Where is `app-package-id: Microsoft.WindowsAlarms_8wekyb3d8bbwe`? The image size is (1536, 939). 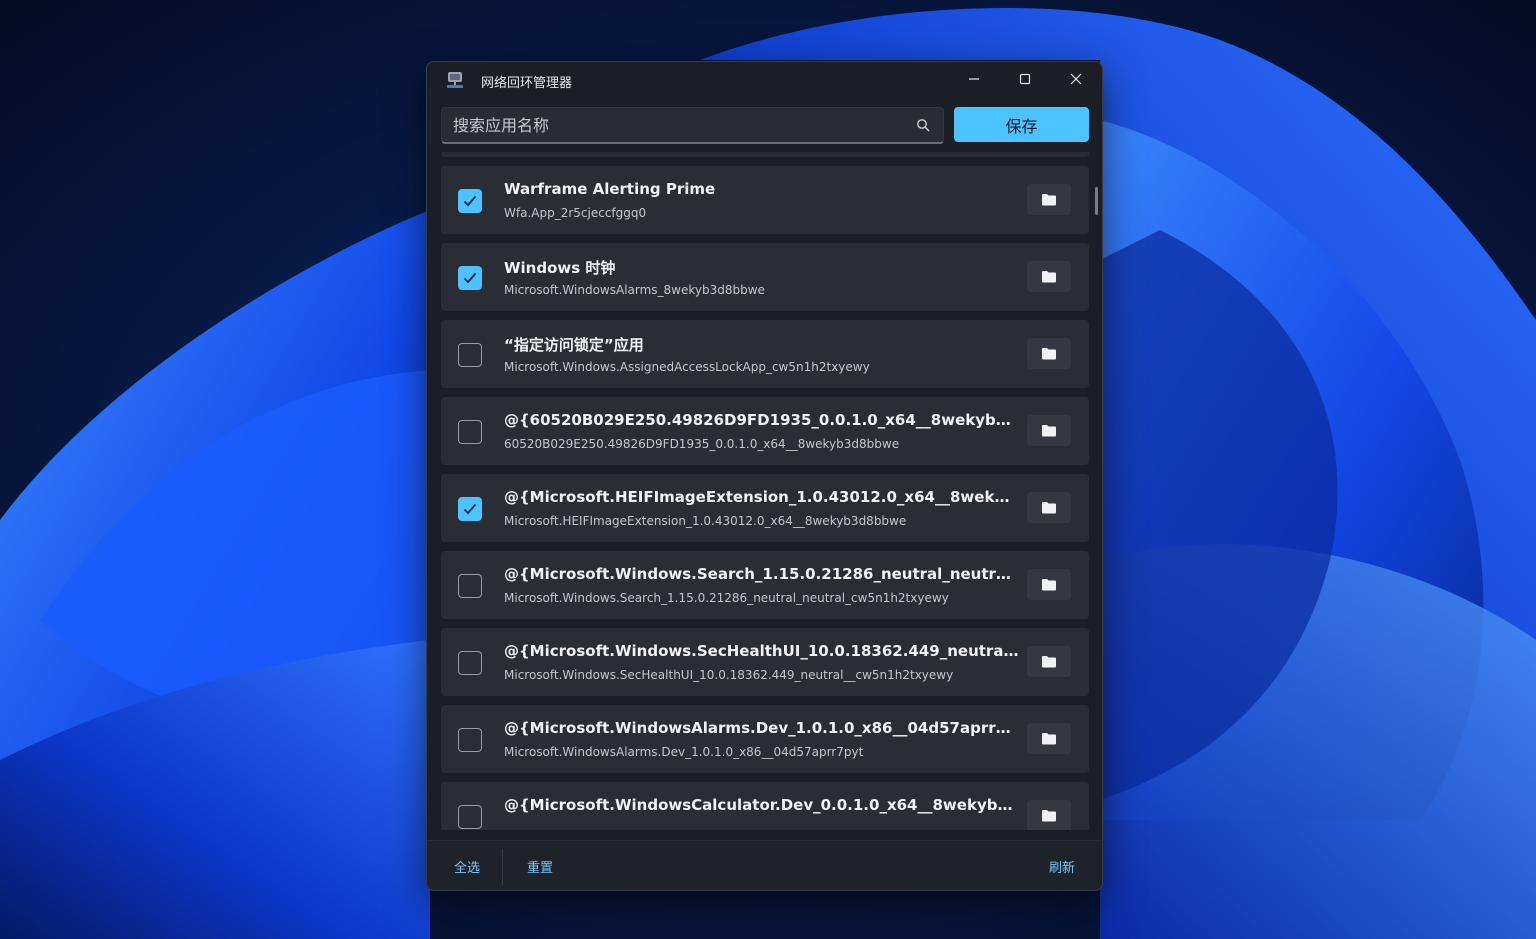
app-package-id: Microsoft.WindowsAlarms_8wekyb3d8bbwe is located at coordinates (634, 290).